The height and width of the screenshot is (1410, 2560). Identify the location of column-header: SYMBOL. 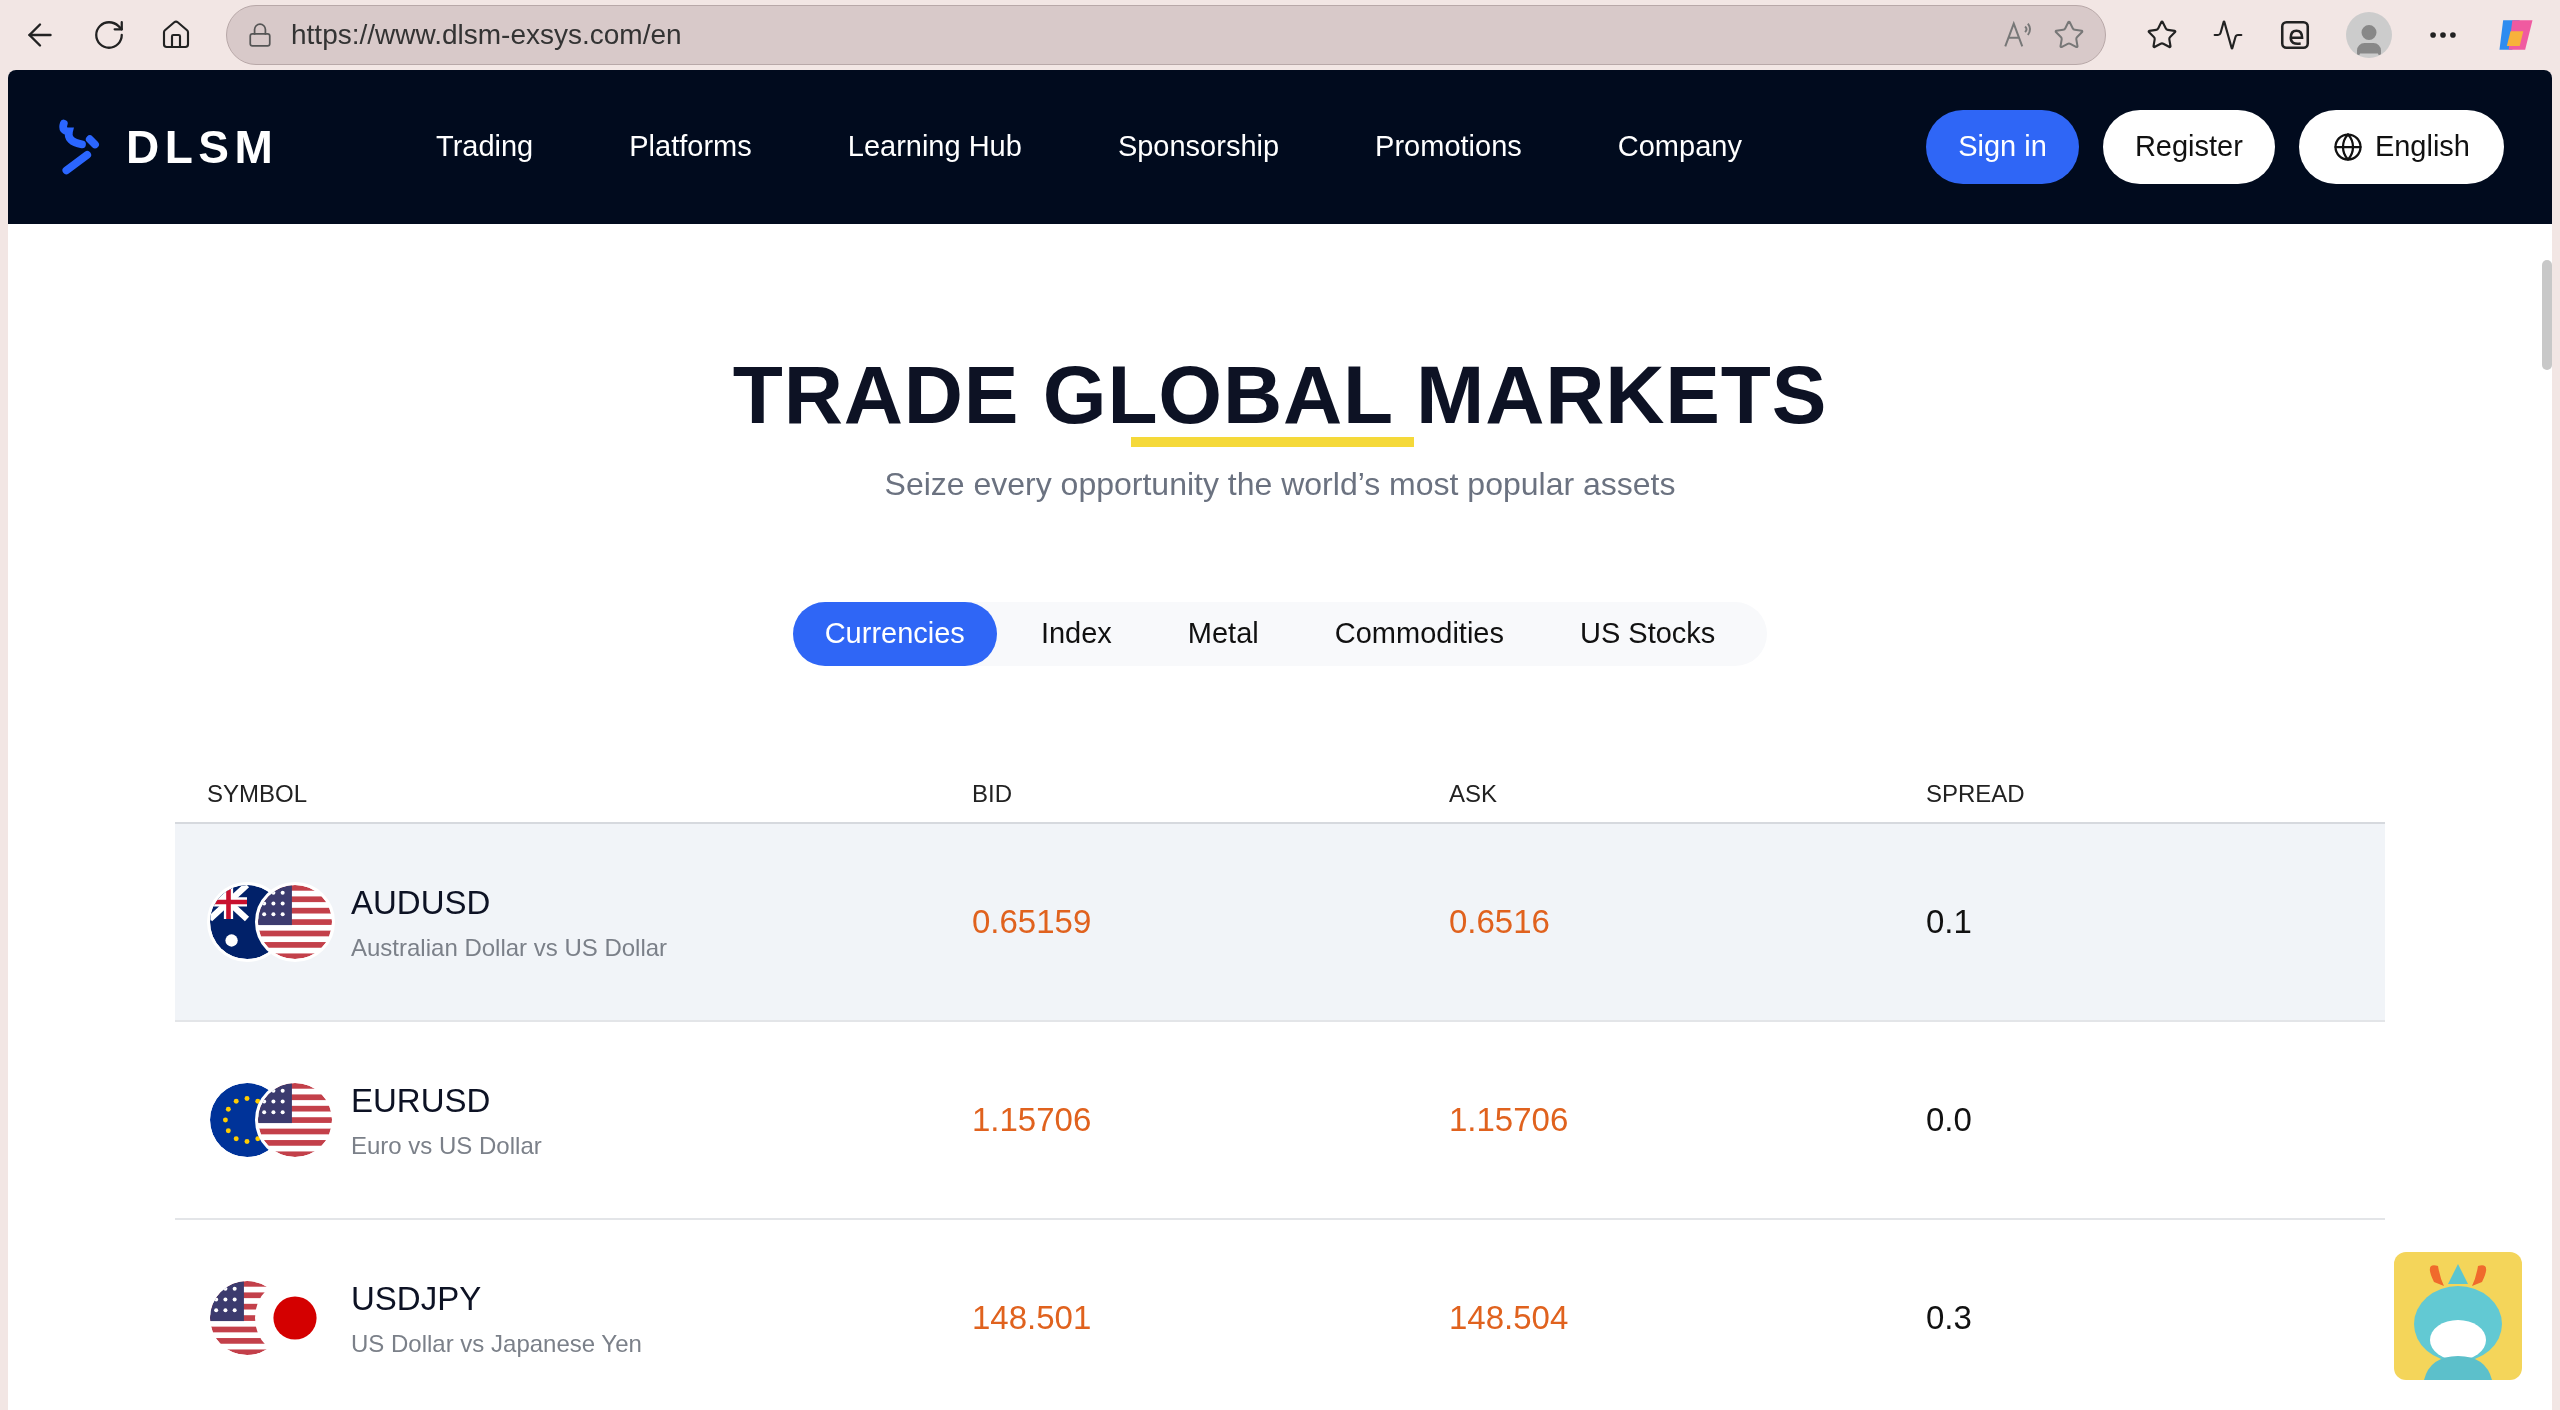
(258, 794).